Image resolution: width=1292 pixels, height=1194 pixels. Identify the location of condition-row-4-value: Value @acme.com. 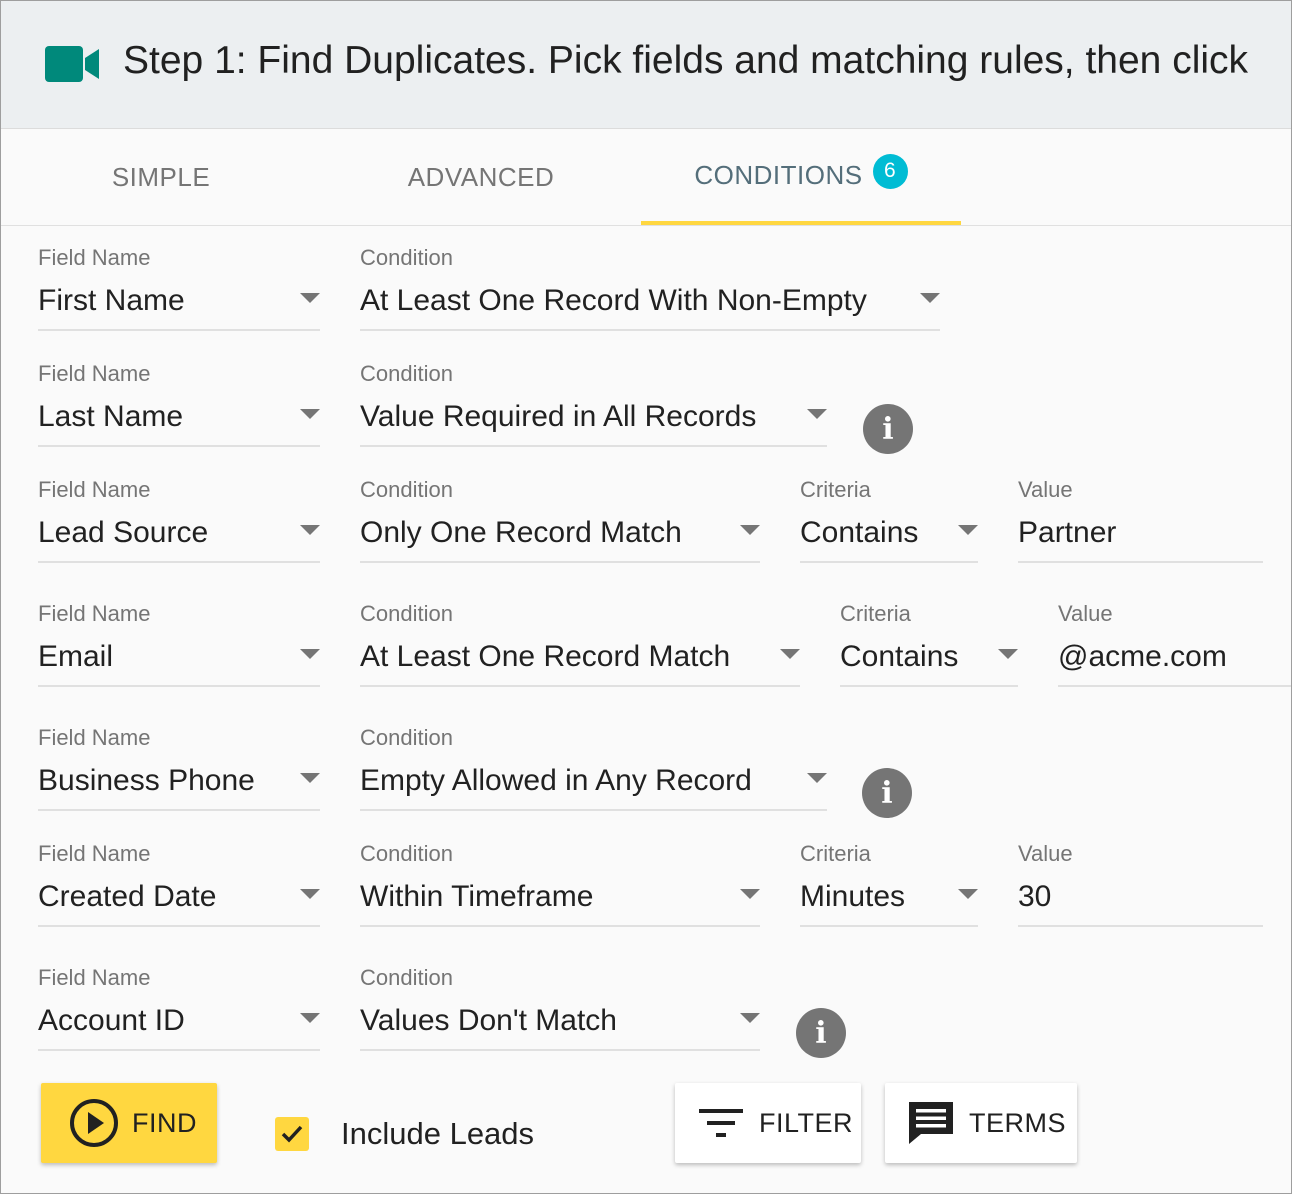
(1174, 646).